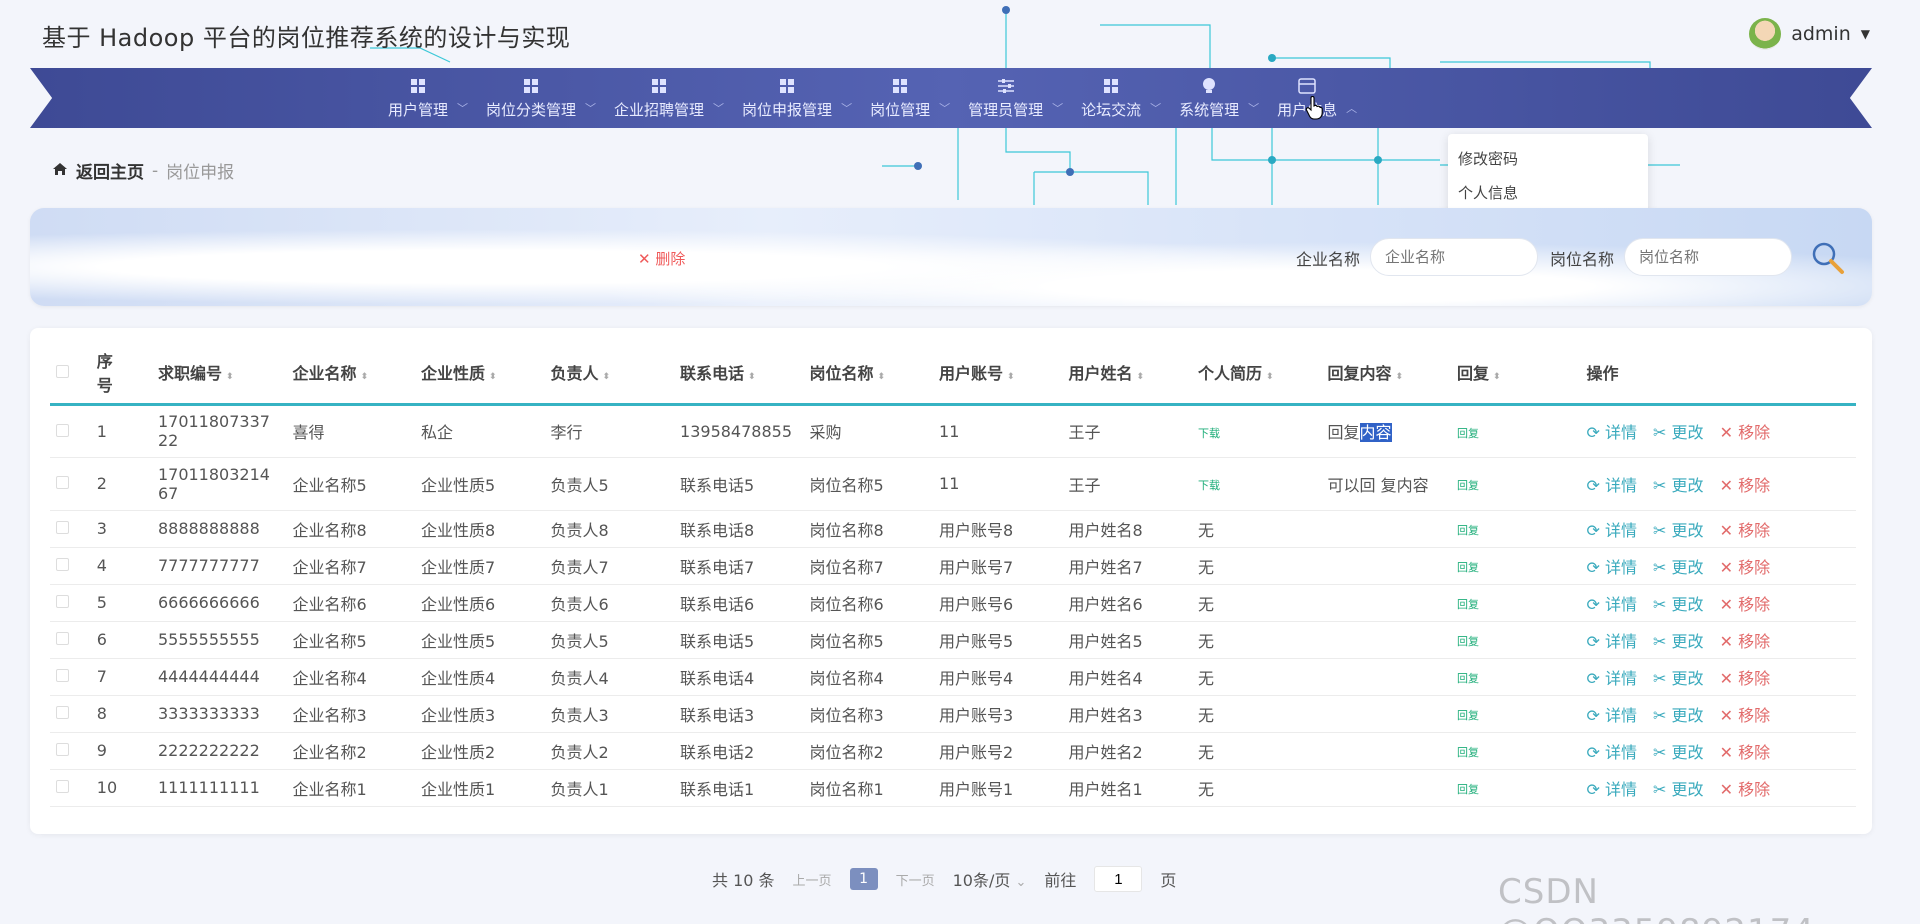  What do you see at coordinates (788, 98) in the screenshot?
I see `nav-item-3: 岗位申报管理 ﹀` at bounding box center [788, 98].